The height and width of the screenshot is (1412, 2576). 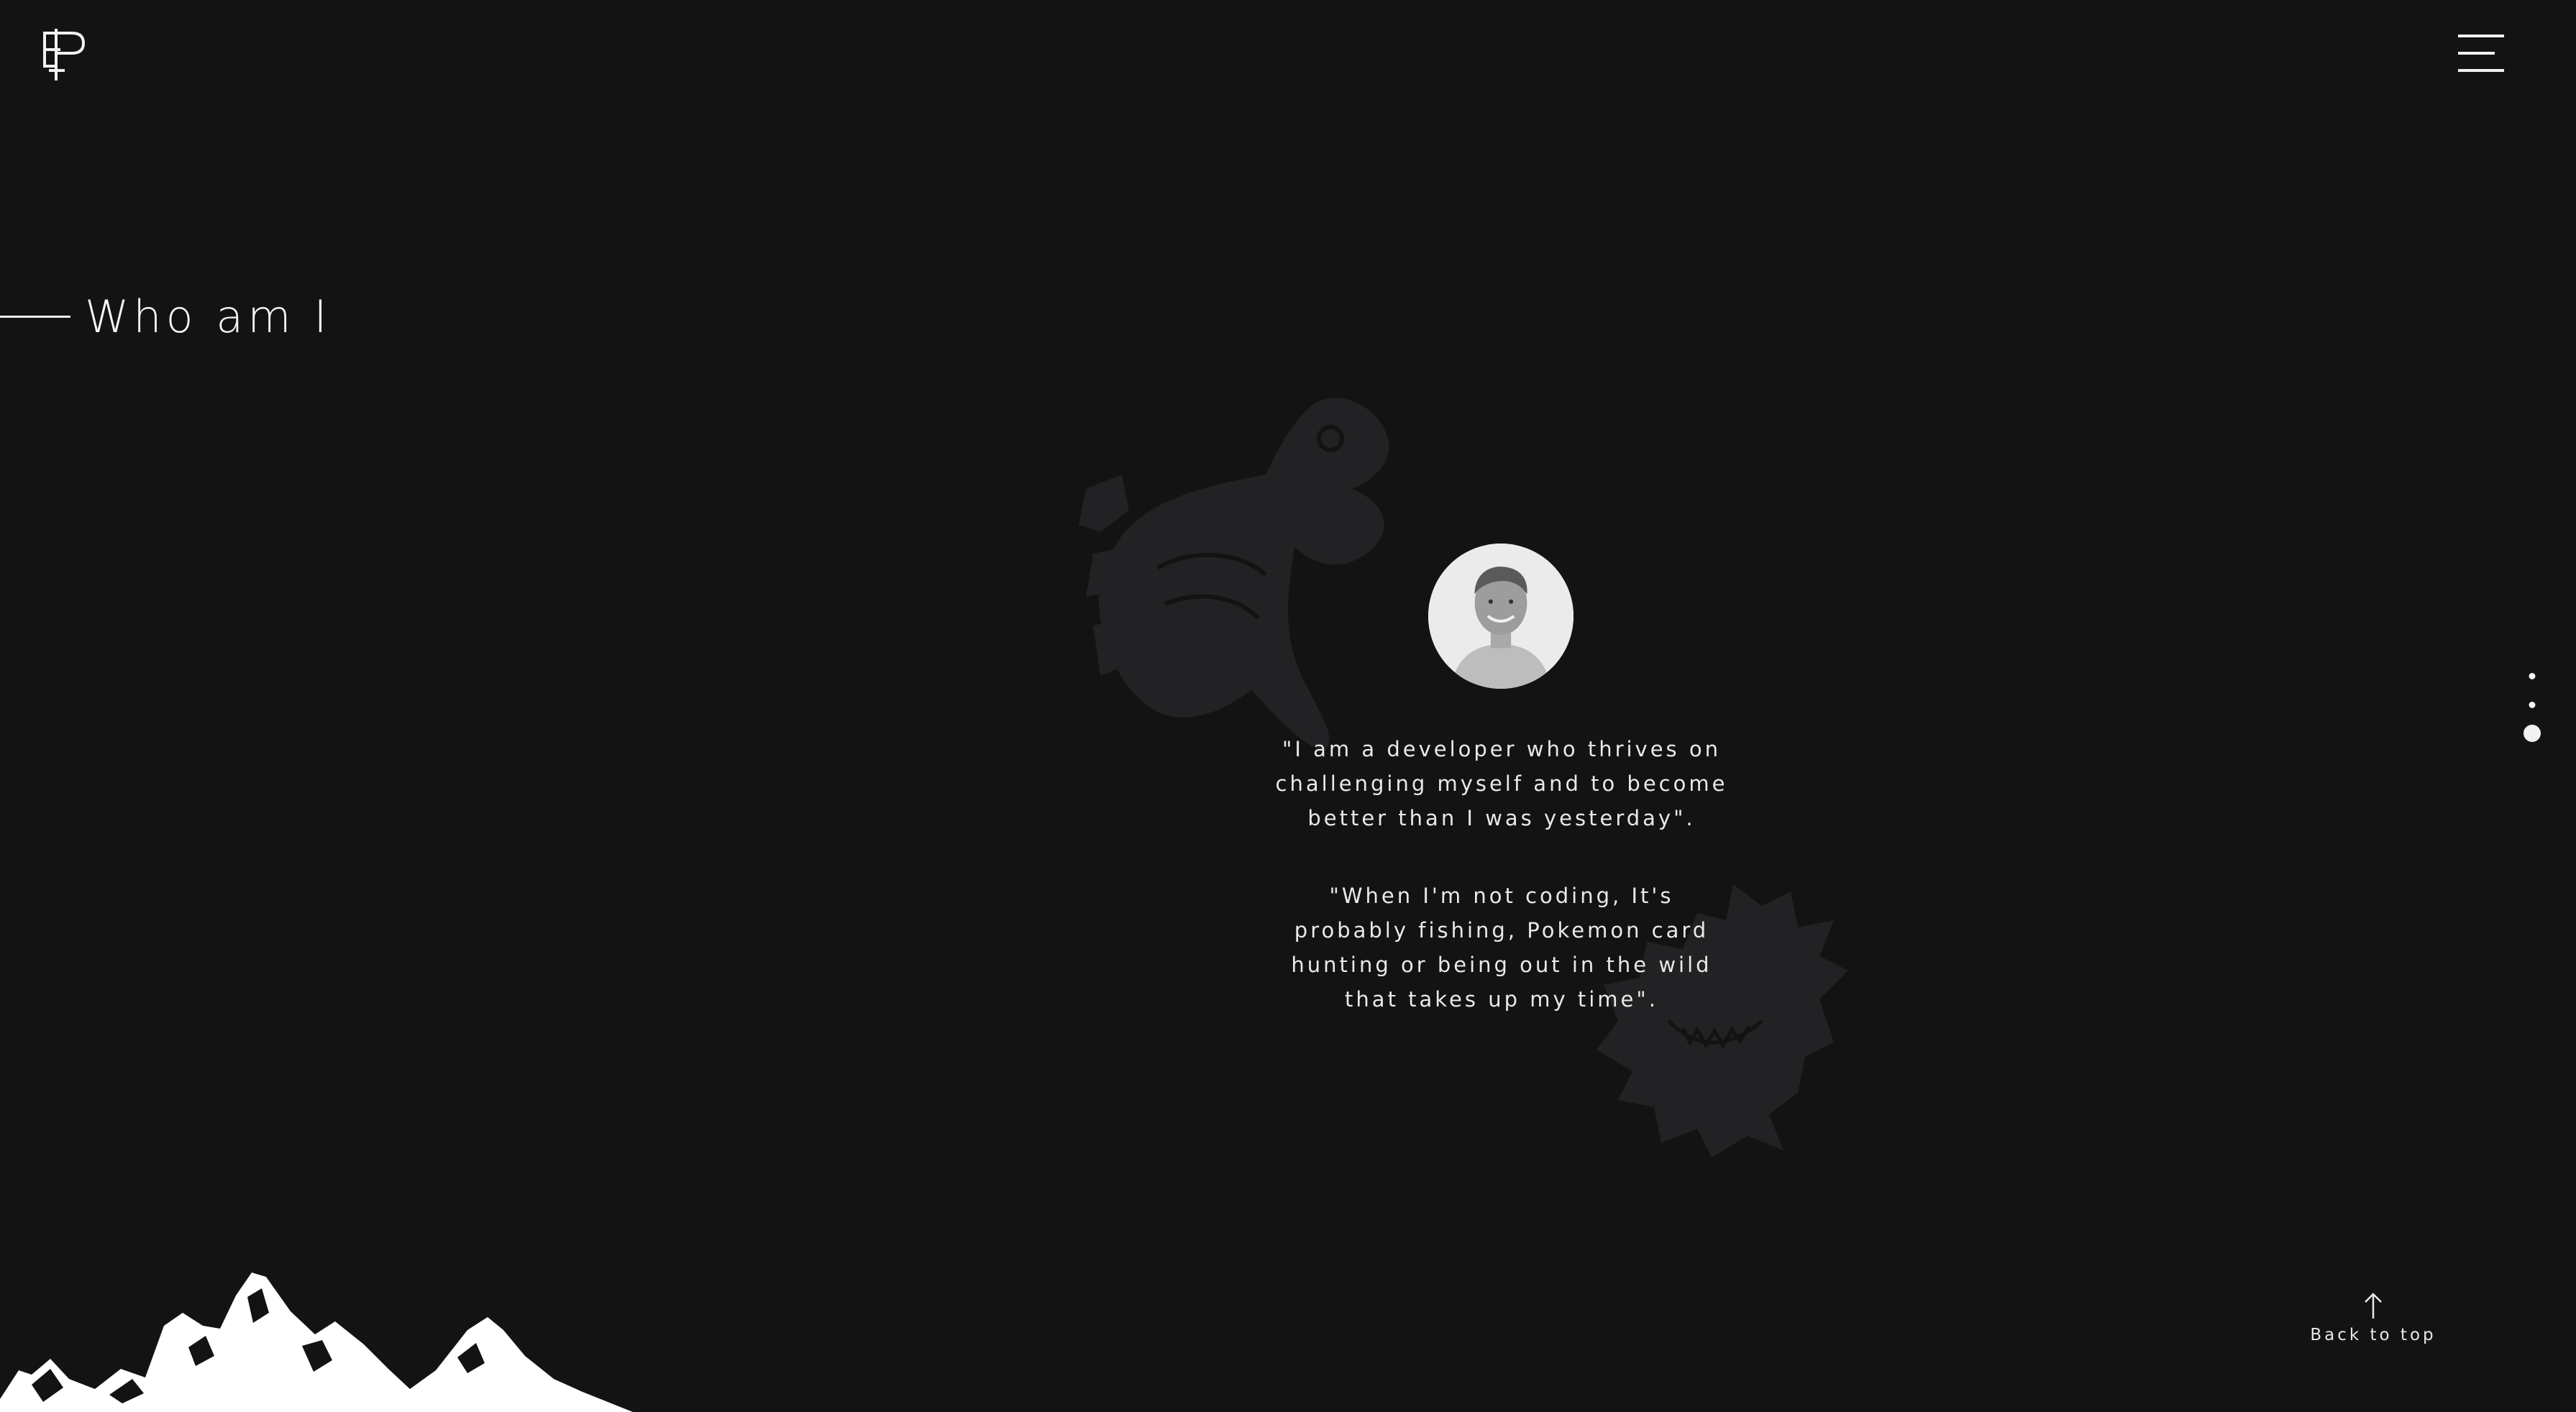 What do you see at coordinates (2532, 733) in the screenshot?
I see `pager-dot-3-active` at bounding box center [2532, 733].